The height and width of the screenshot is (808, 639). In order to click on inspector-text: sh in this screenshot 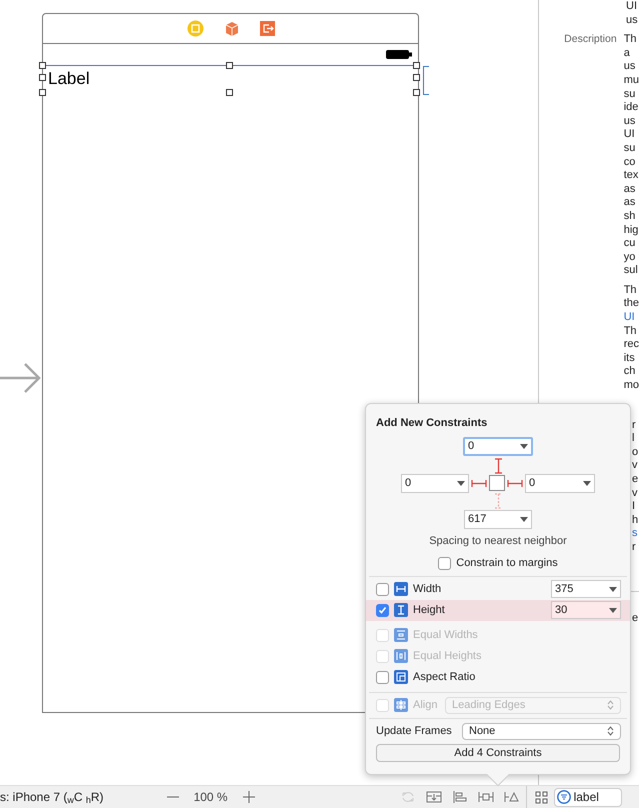, I will do `click(630, 217)`.